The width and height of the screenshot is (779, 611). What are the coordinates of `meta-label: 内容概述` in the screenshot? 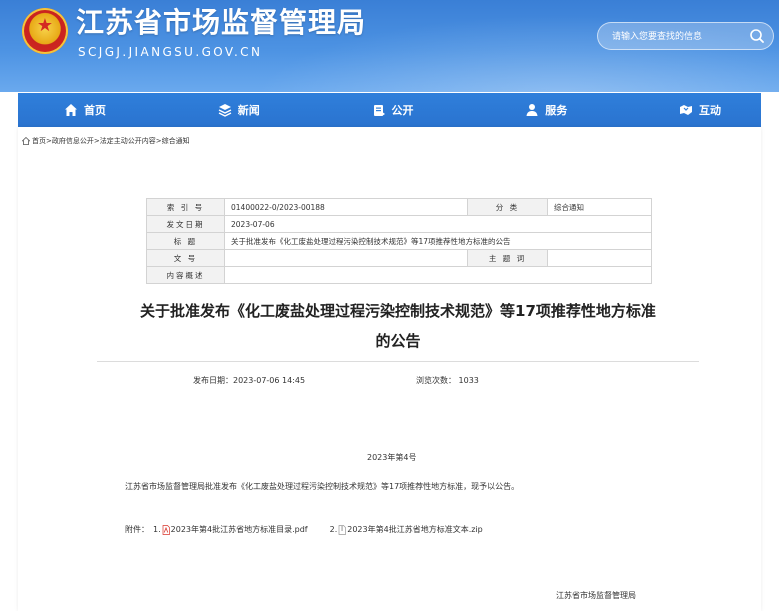 It's located at (185, 275).